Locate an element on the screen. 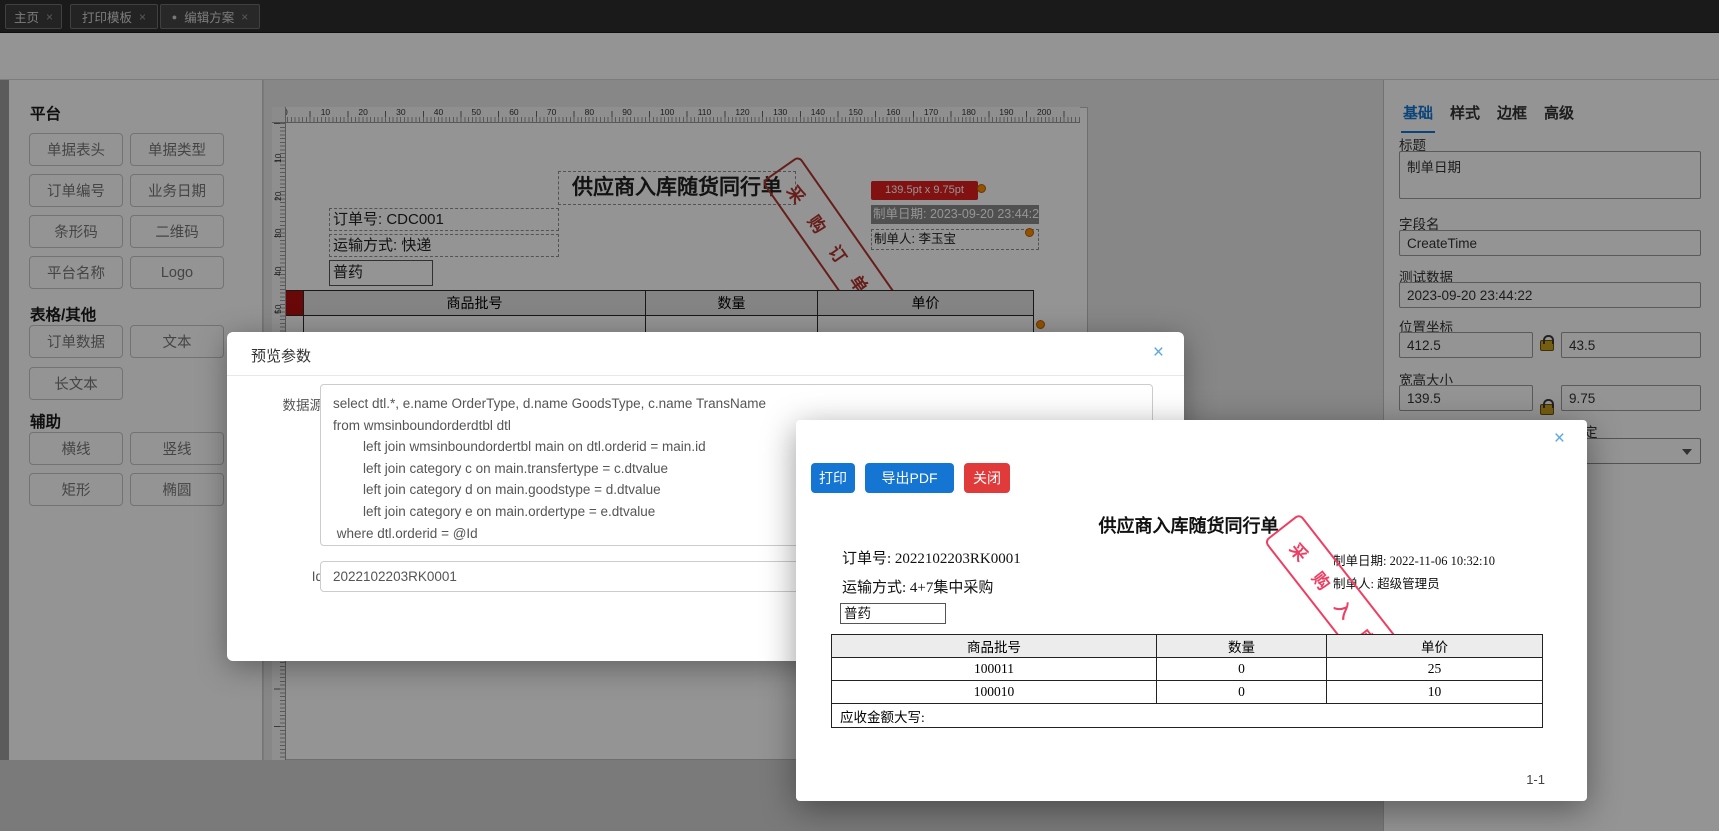 The image size is (1719, 831). id-label: Id is located at coordinates (317, 576).